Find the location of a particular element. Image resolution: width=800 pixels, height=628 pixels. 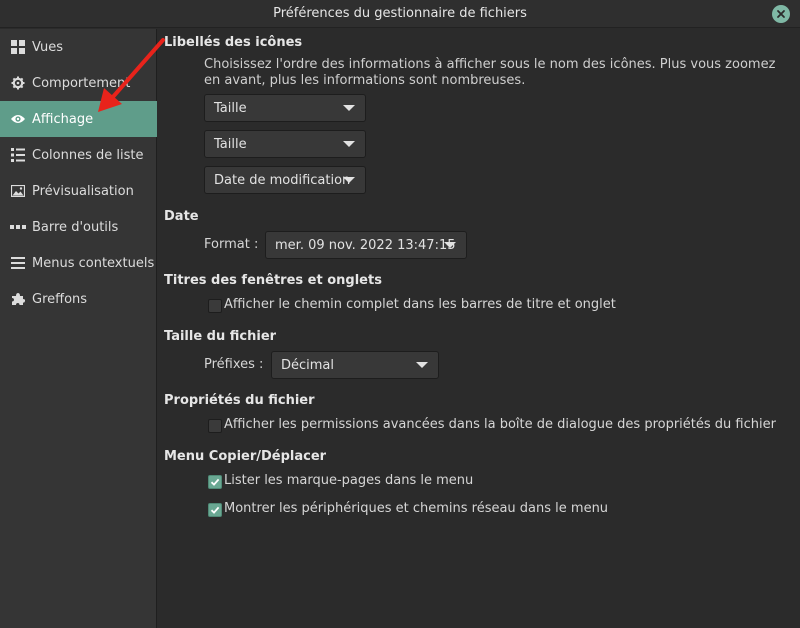

date-format-value: mer. 09 nov. 2022 13:47:15 is located at coordinates (365, 245).